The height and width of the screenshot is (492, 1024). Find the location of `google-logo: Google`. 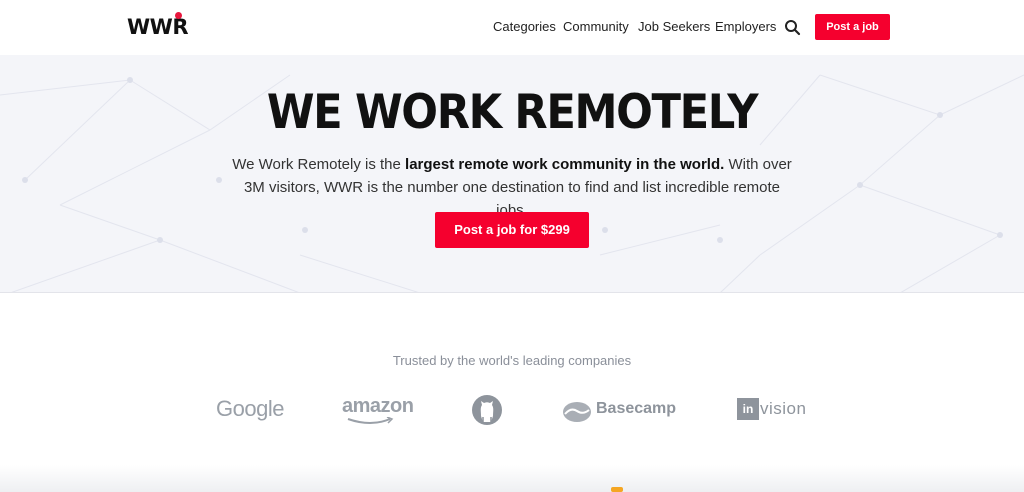

google-logo: Google is located at coordinates (250, 408).